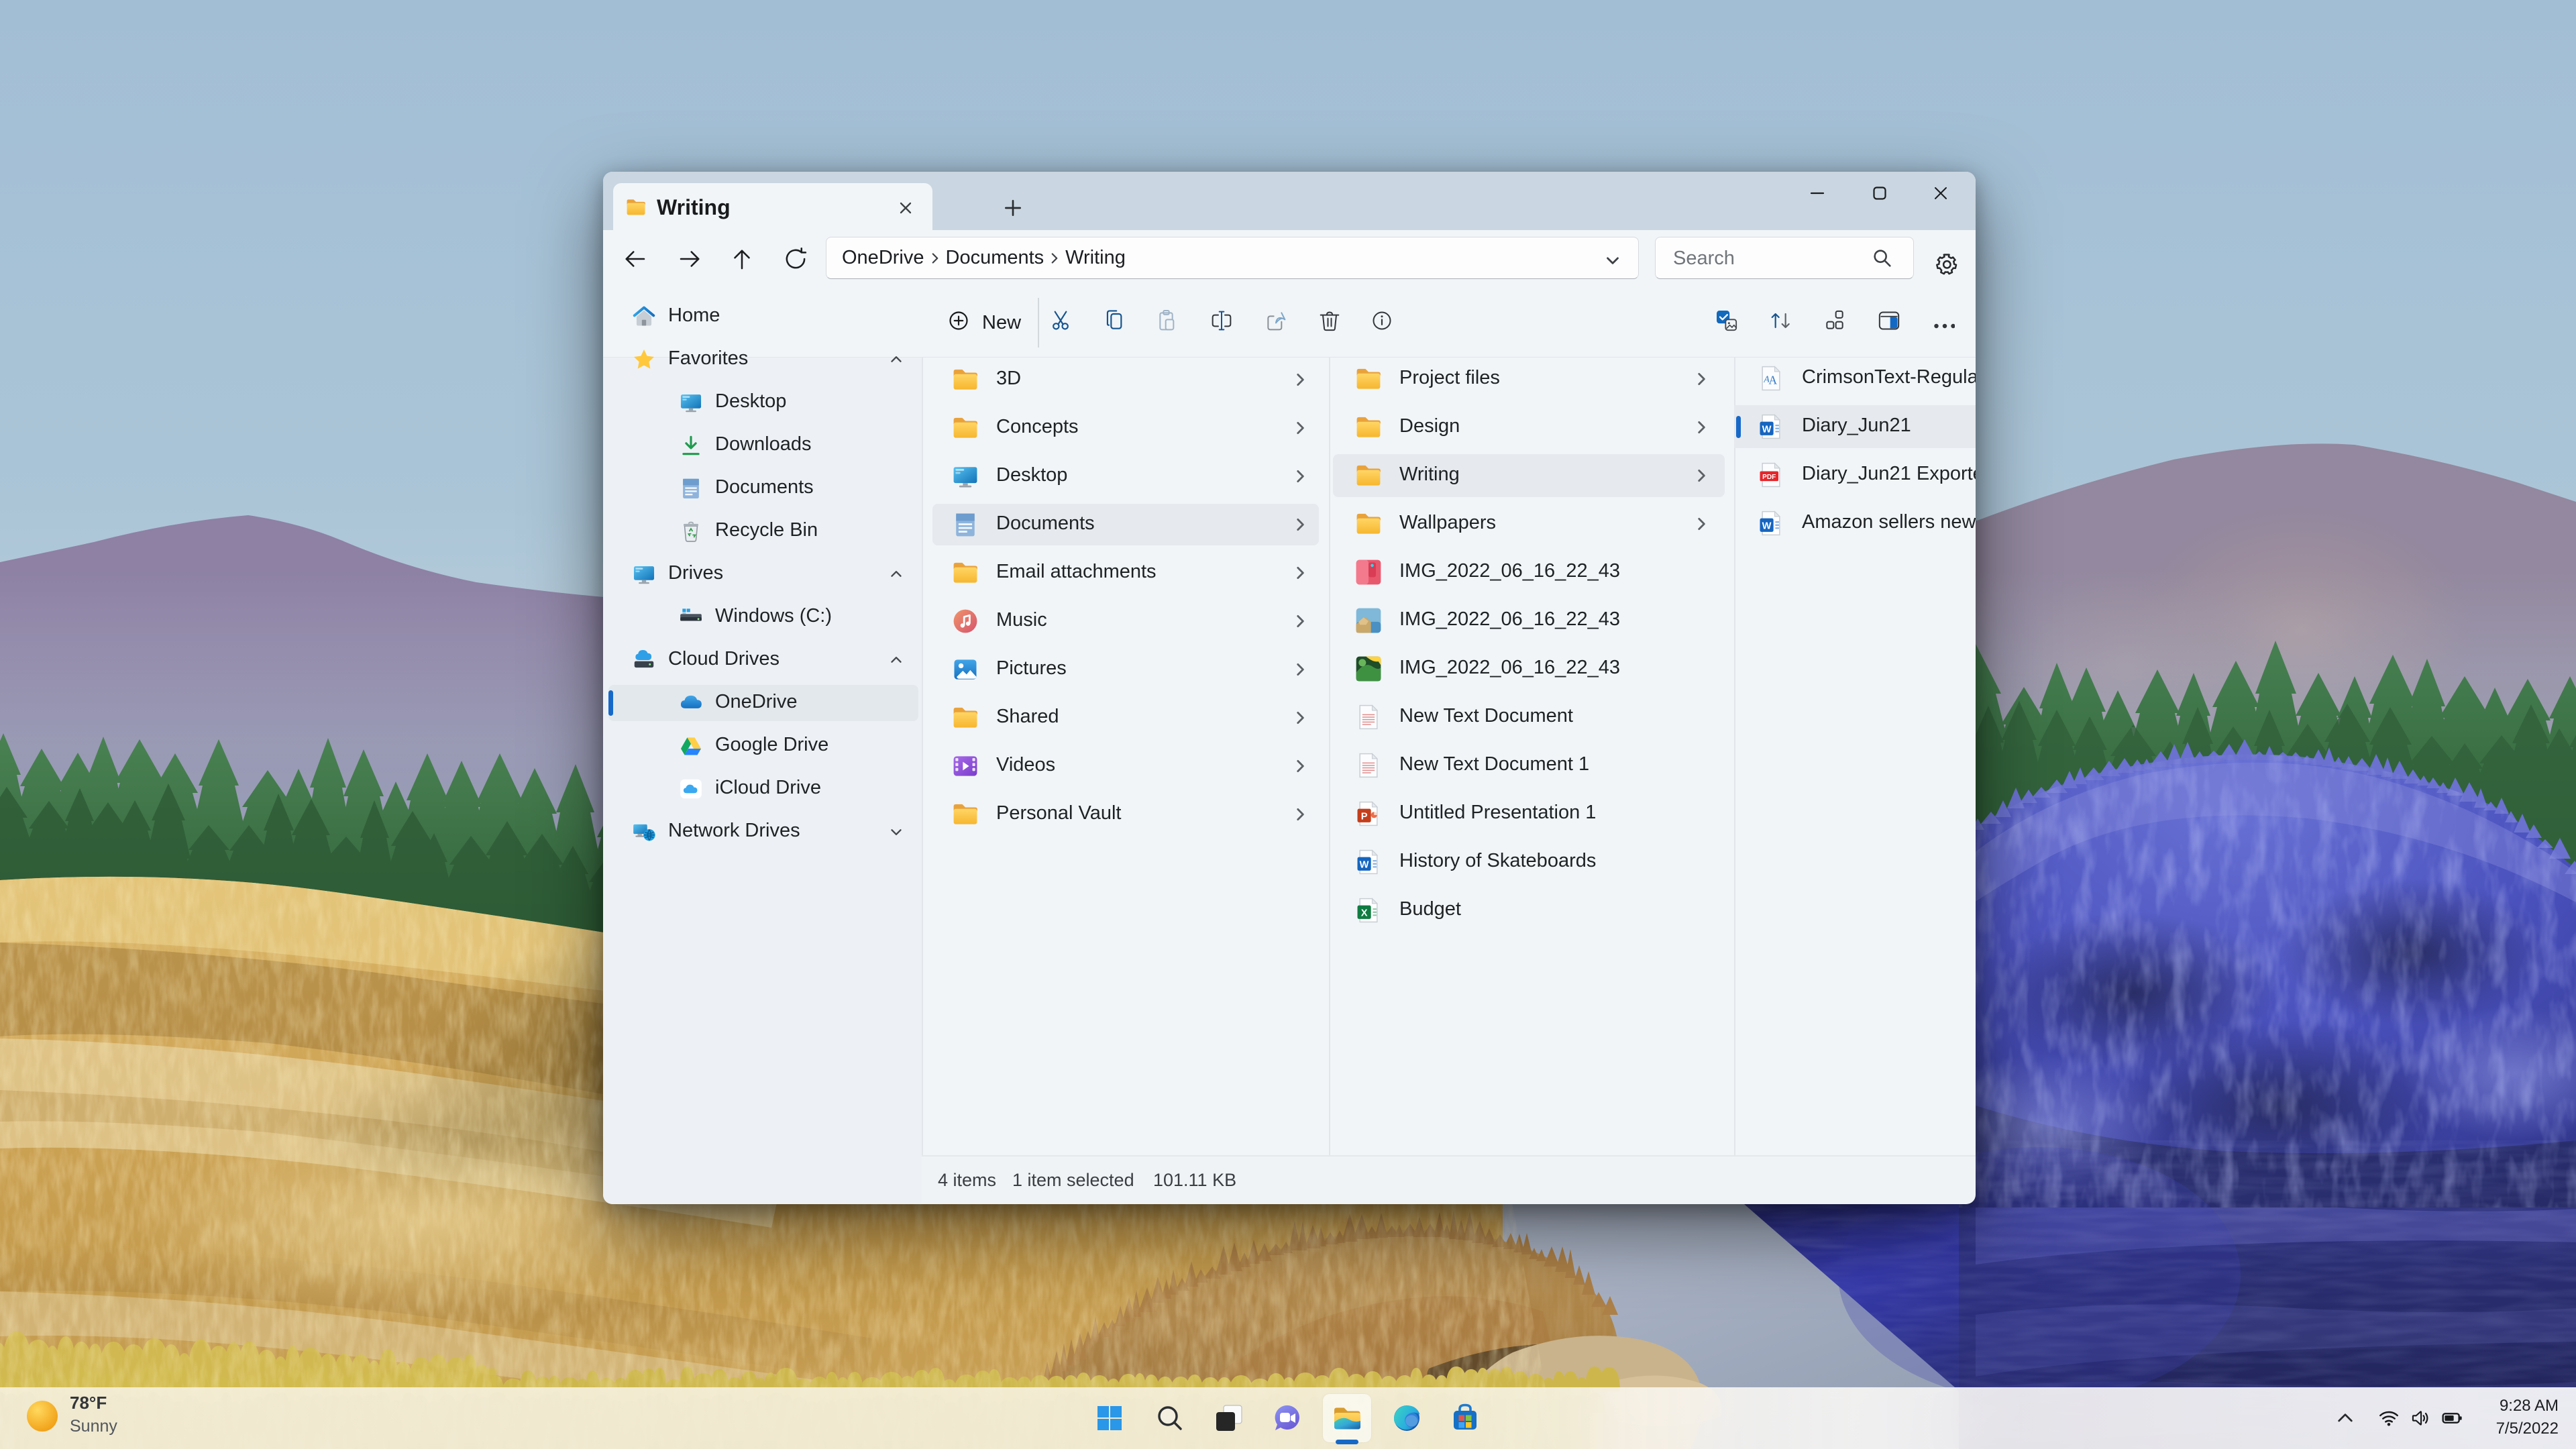 This screenshot has height=1449, width=2576. I want to click on svg-text: P, so click(1364, 816).